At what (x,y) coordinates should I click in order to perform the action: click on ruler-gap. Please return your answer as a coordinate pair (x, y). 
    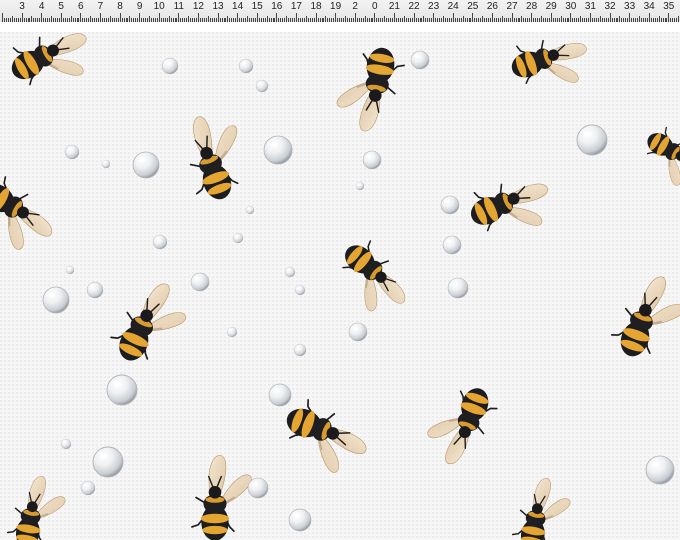
    Looking at the image, I should click on (340, 27).